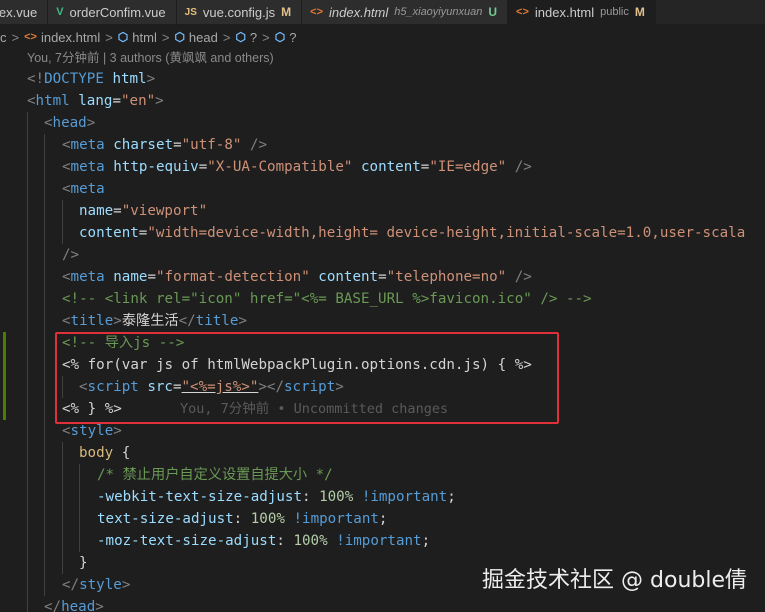 The height and width of the screenshot is (612, 765). Describe the element at coordinates (493, 12) in the screenshot. I see `untracked-badge: U` at that location.